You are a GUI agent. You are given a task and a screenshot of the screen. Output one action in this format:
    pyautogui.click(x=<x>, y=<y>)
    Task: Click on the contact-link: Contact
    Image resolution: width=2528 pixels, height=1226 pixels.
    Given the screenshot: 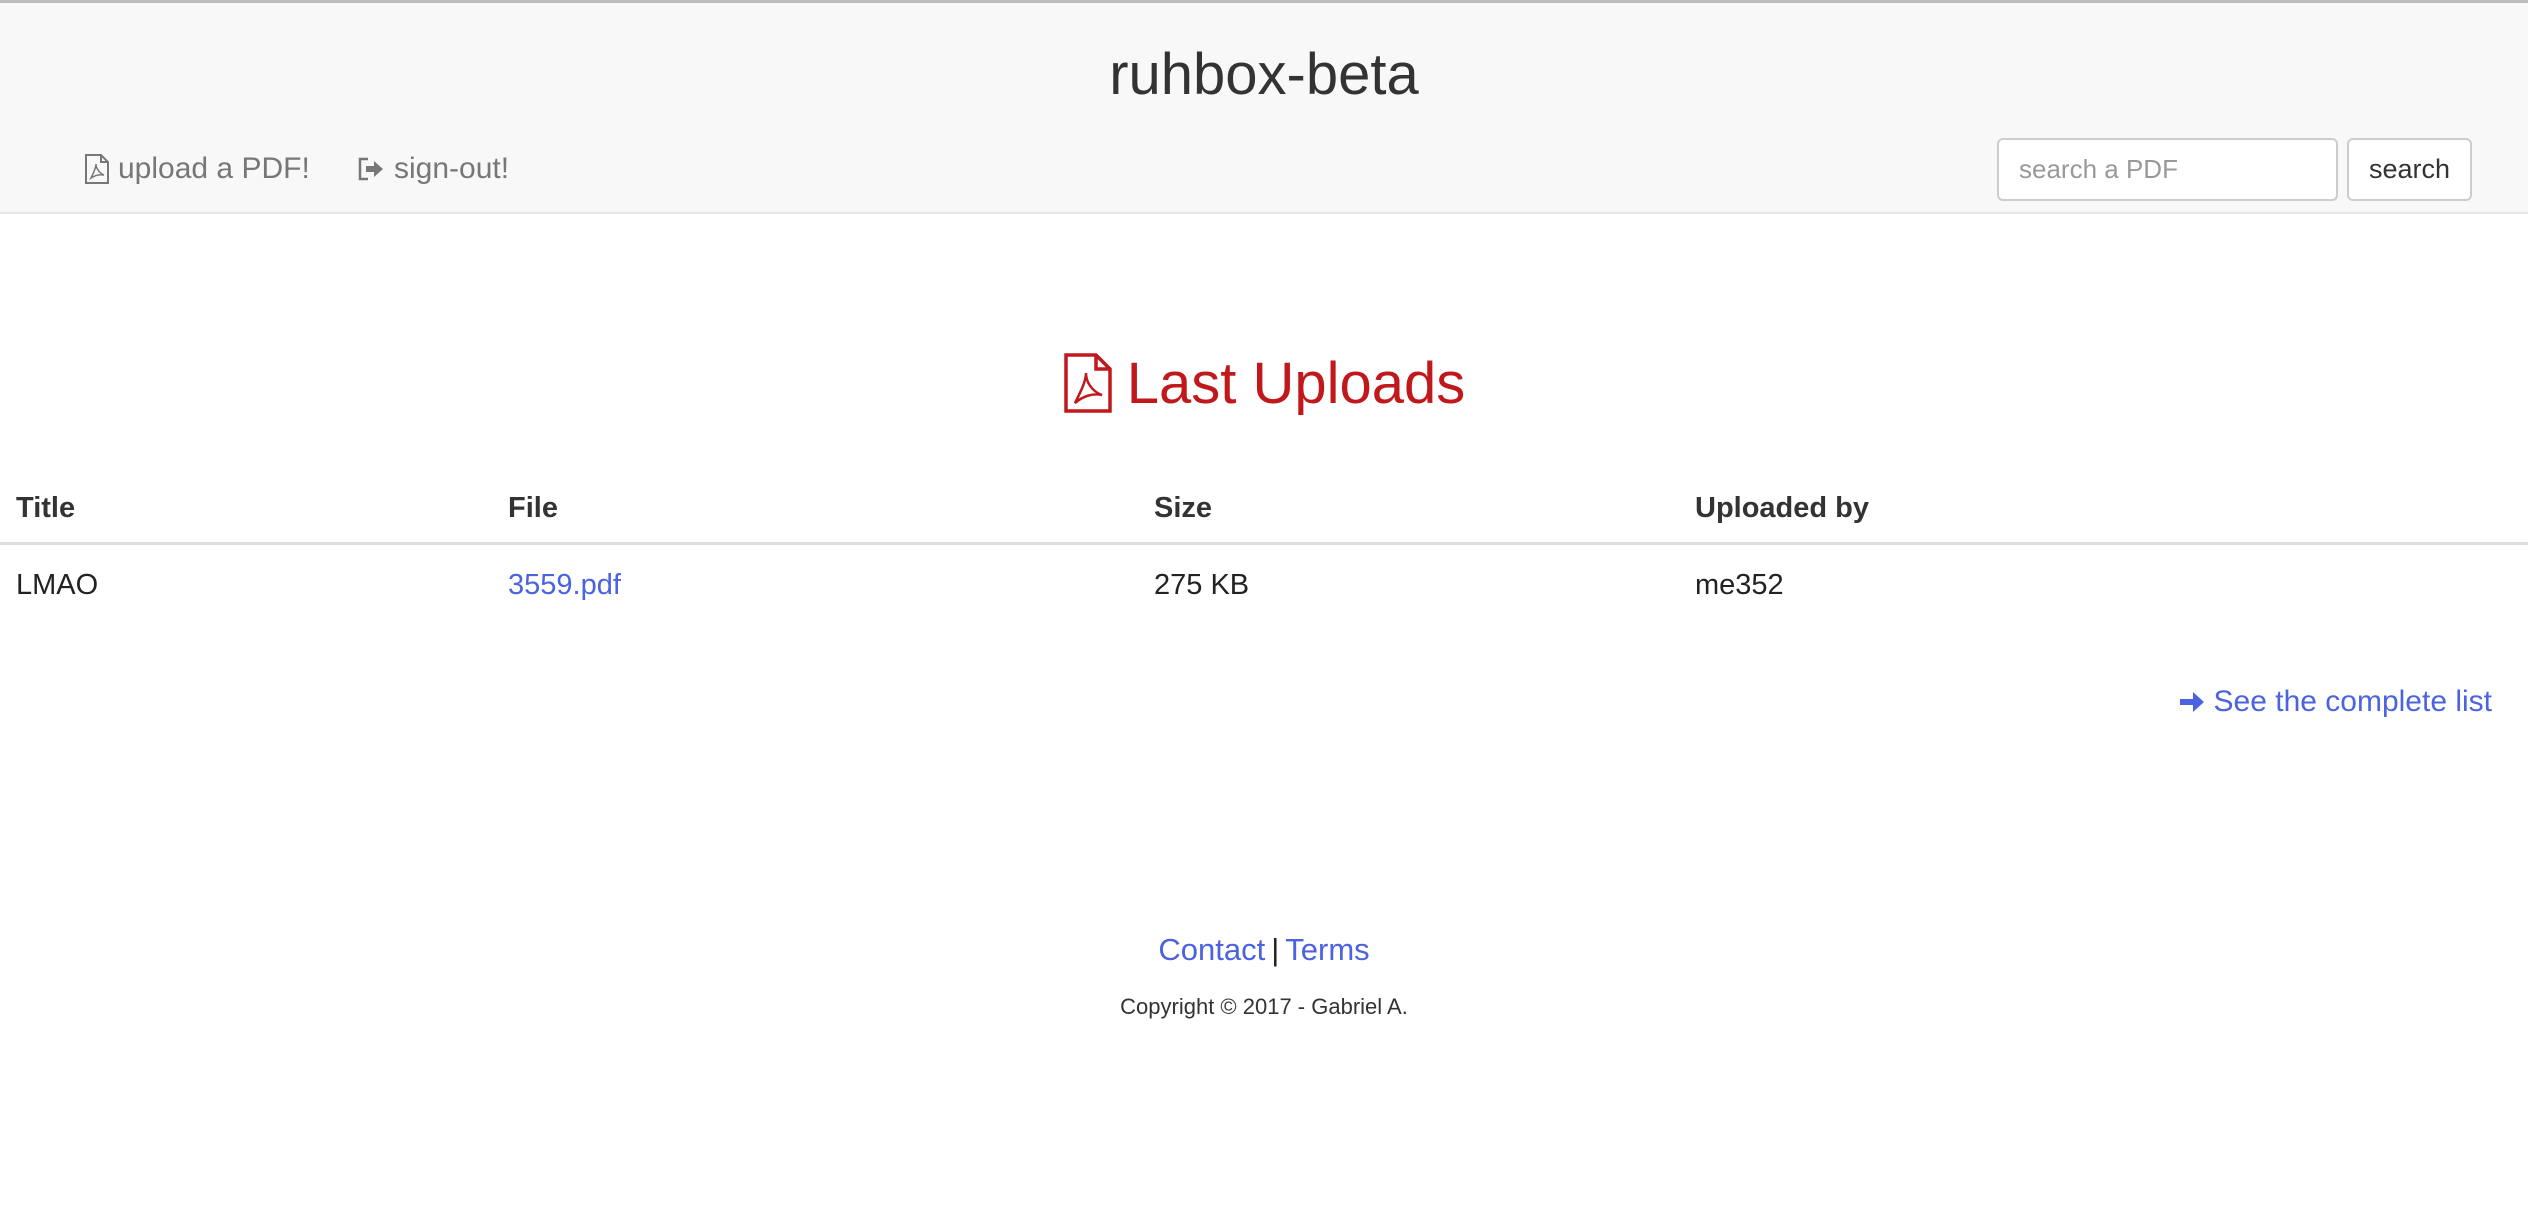 What is the action you would take?
    pyautogui.click(x=1211, y=949)
    